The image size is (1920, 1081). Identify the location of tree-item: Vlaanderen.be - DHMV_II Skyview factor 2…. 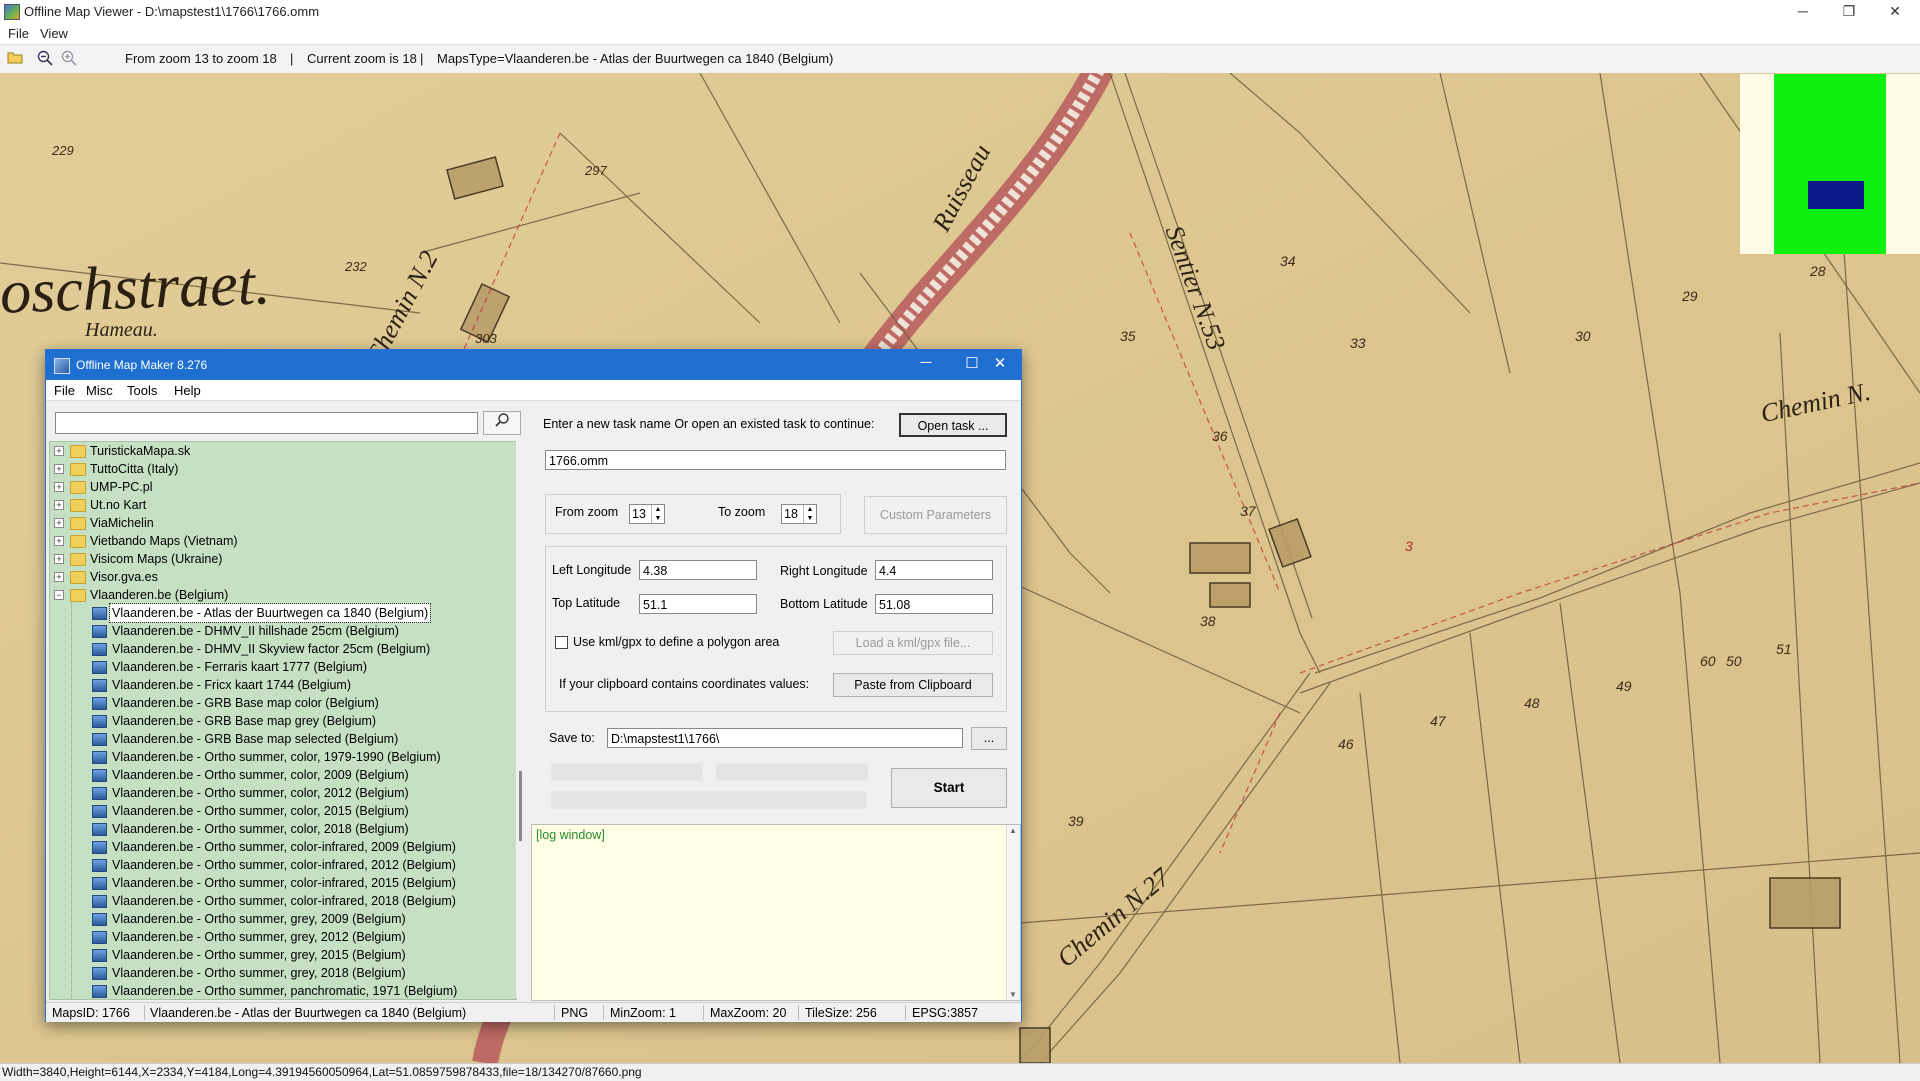
(280, 649).